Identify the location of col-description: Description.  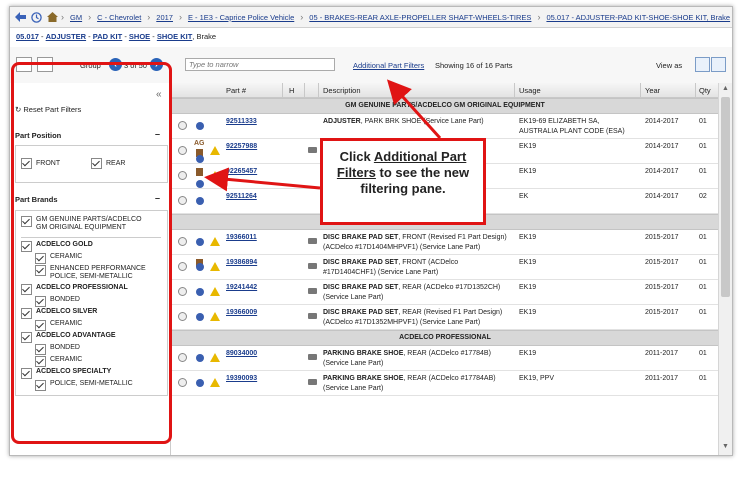
(342, 90).